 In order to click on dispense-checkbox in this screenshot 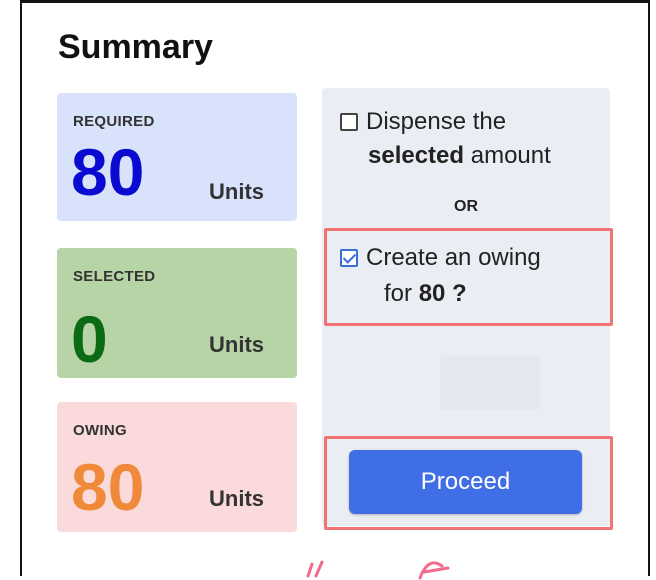, I will do `click(349, 122)`.